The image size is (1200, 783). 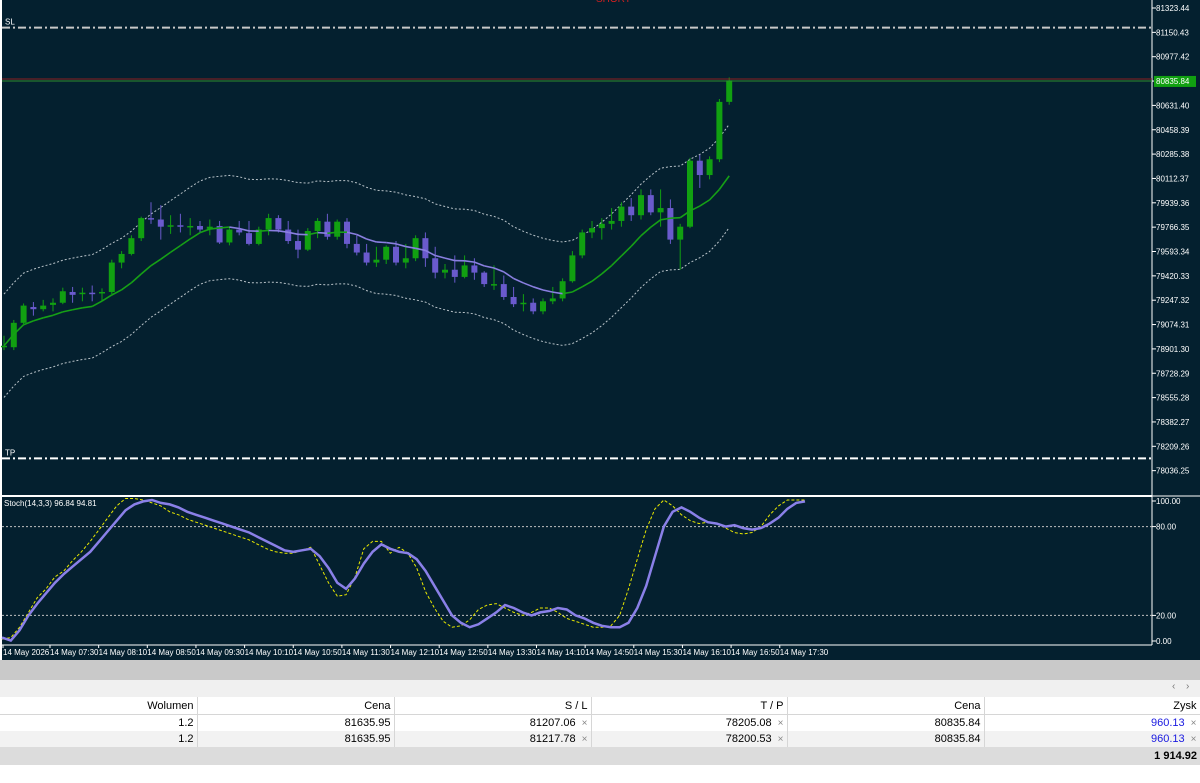 I want to click on price-tick-label: 79074.31, so click(x=1173, y=325).